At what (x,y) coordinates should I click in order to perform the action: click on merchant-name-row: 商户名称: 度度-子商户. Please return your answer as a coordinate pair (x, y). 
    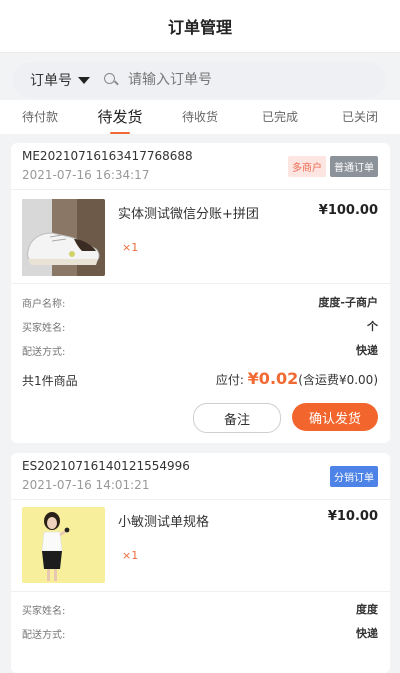
    Looking at the image, I should click on (200, 302).